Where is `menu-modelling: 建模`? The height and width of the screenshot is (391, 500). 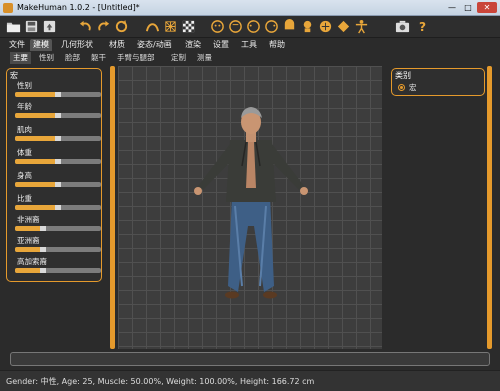
menu-modelling: 建模 is located at coordinates (41, 45).